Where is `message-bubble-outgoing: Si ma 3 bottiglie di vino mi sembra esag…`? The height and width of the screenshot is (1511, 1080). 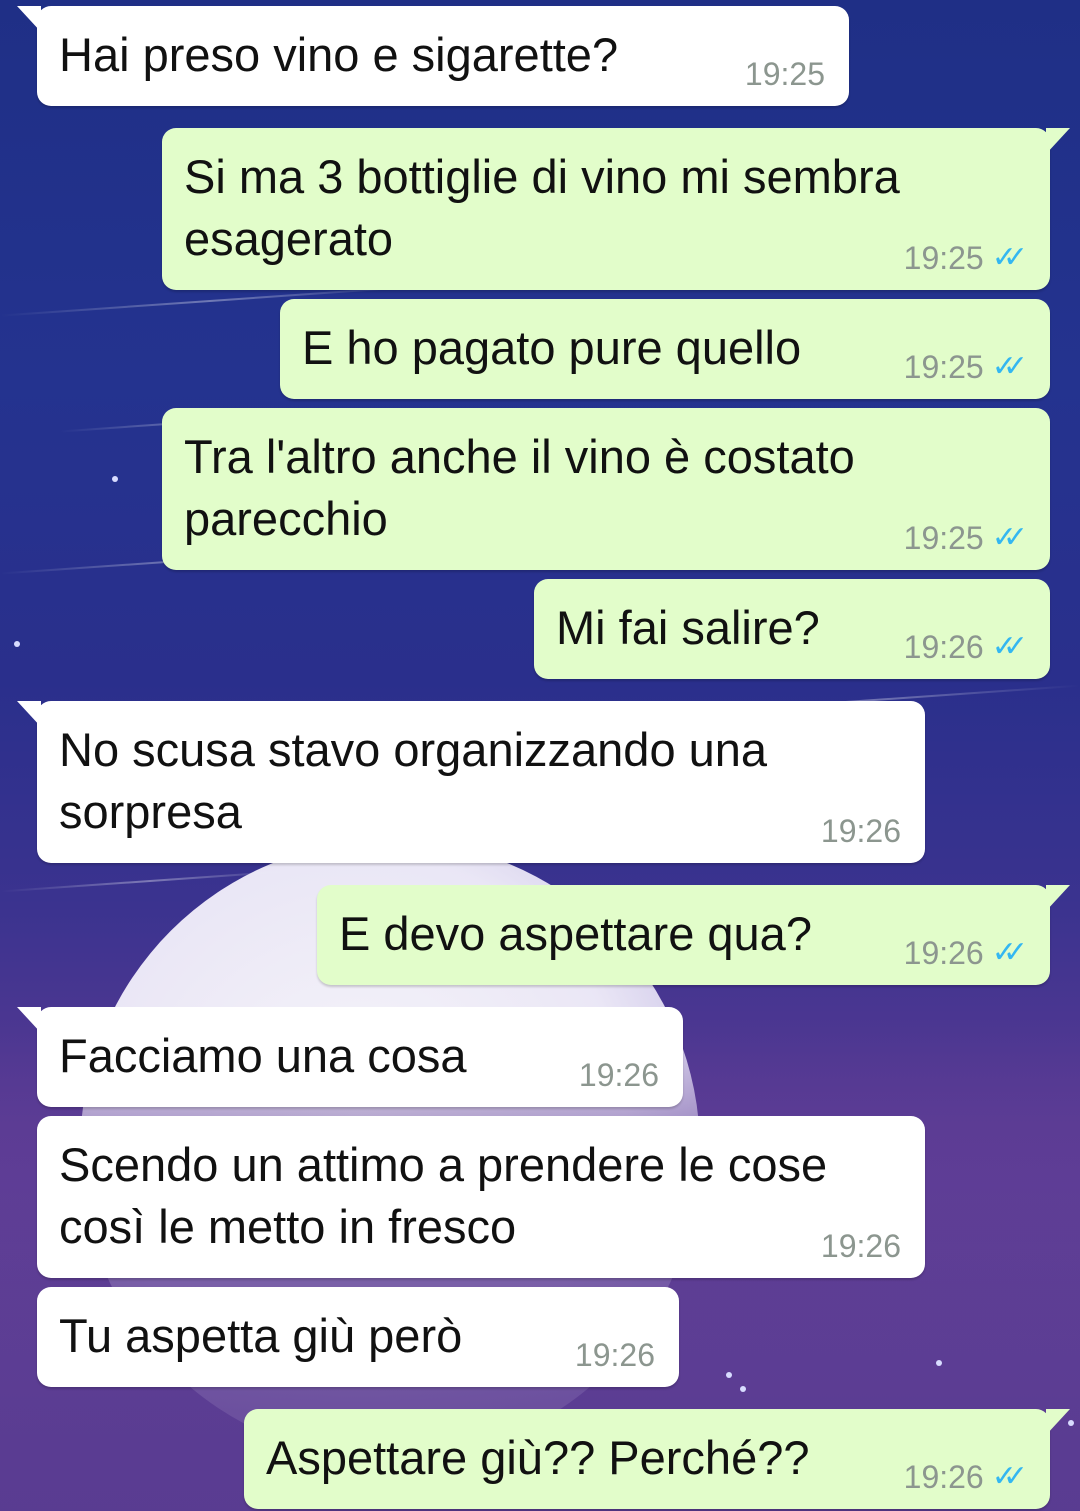 message-bubble-outgoing: Si ma 3 bottiglie di vino mi sembra esag… is located at coordinates (616, 209).